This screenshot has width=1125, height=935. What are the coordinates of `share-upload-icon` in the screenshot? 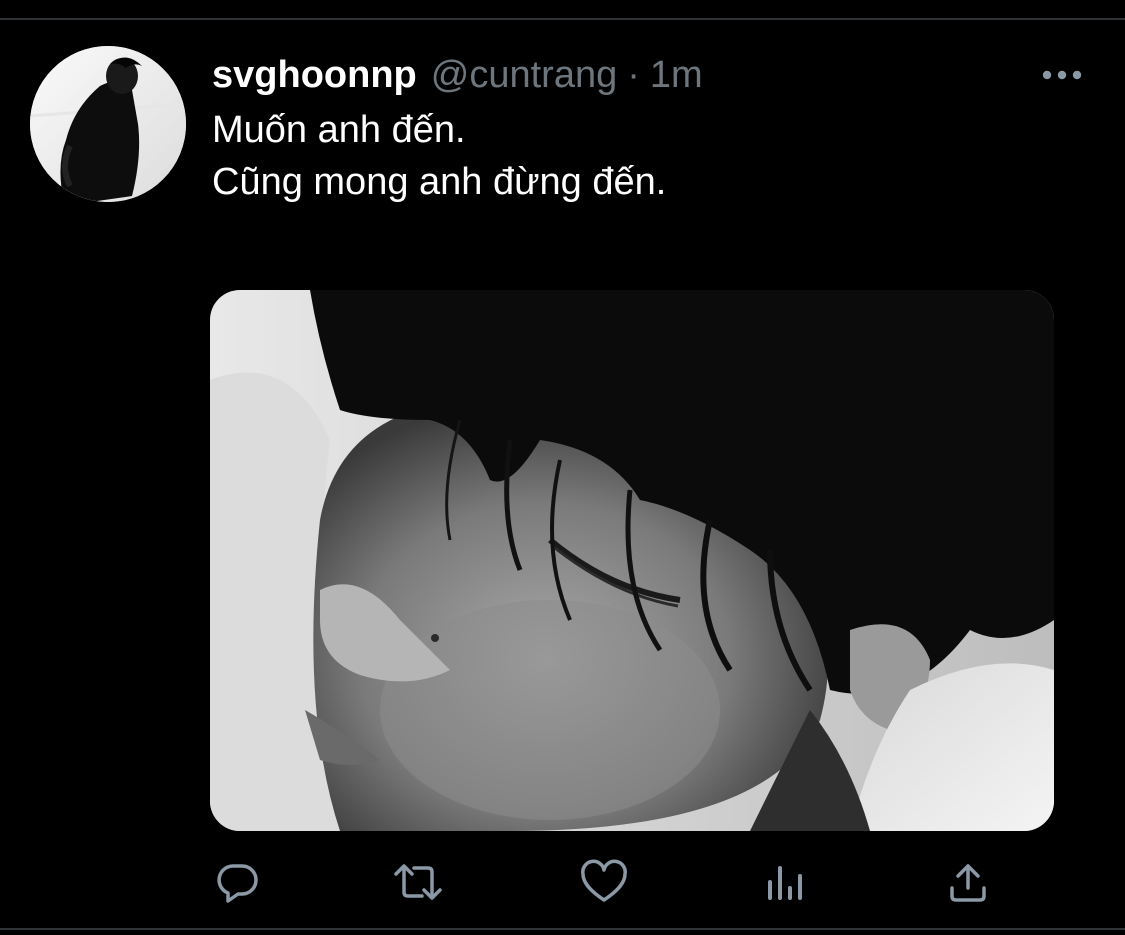 It's located at (968, 883).